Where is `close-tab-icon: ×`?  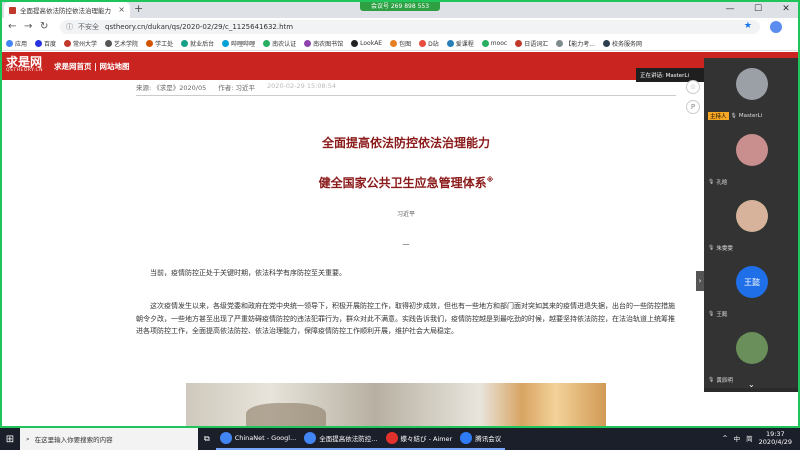
close-tab-icon: × is located at coordinates (121, 9).